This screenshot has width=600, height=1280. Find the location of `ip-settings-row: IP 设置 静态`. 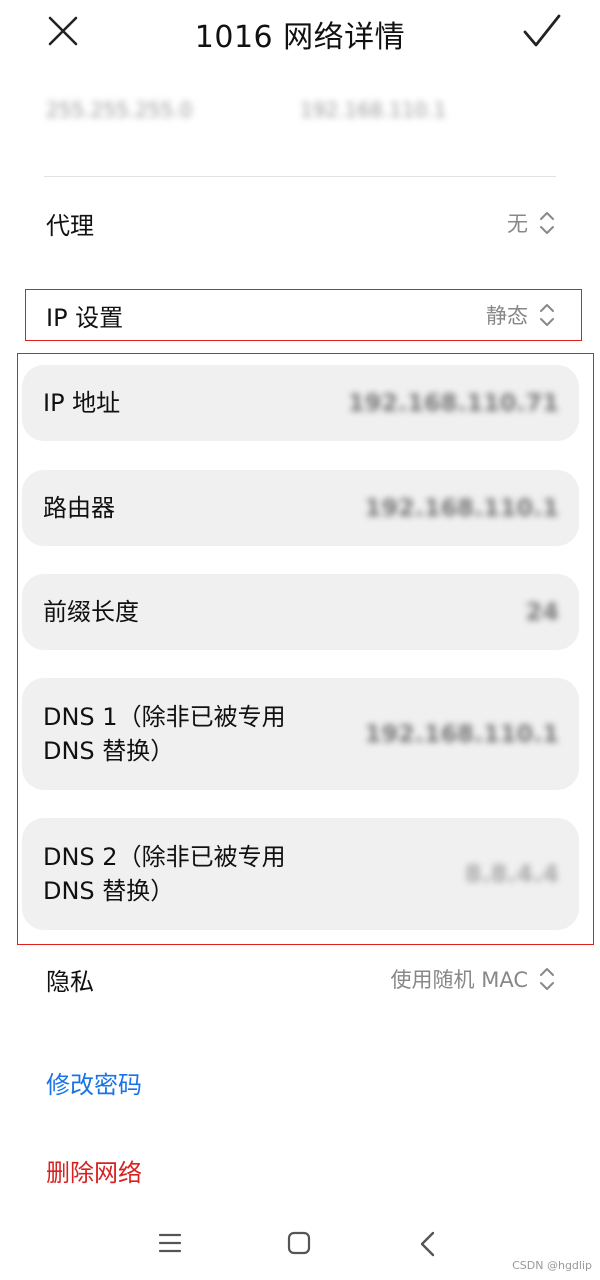

ip-settings-row: IP 设置 静态 is located at coordinates (301, 315).